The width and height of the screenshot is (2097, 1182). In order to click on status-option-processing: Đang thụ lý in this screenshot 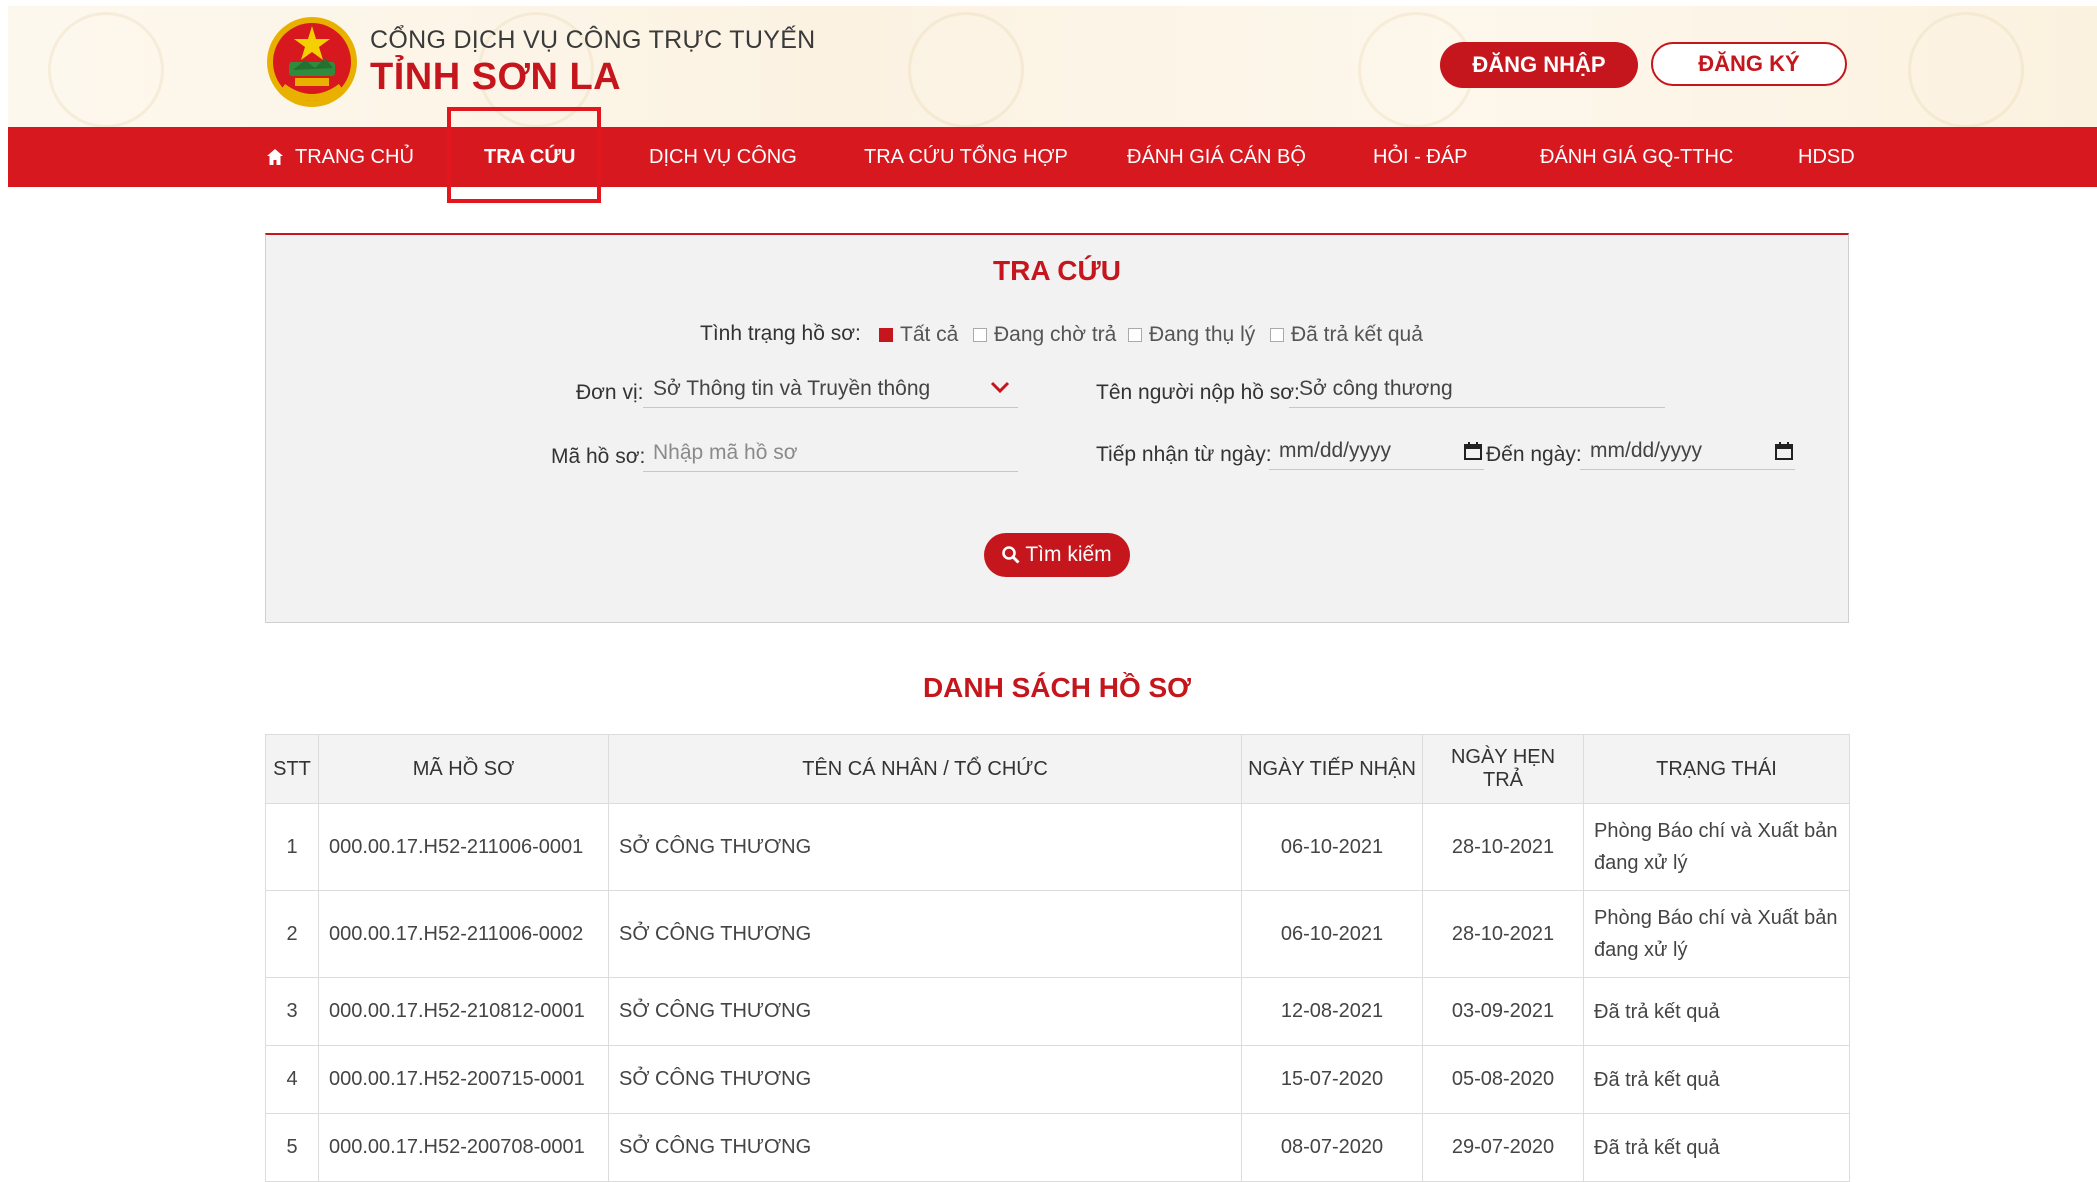, I will do `click(1191, 335)`.